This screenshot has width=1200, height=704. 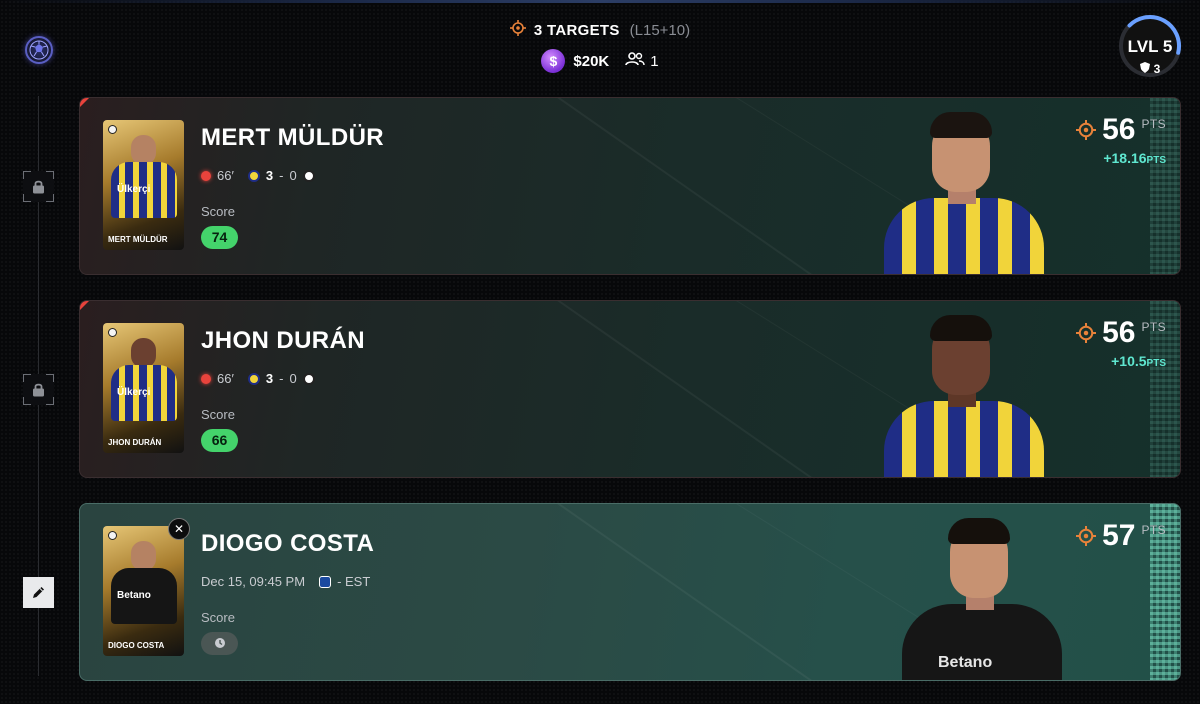 What do you see at coordinates (38, 595) in the screenshot?
I see `pencil-icon` at bounding box center [38, 595].